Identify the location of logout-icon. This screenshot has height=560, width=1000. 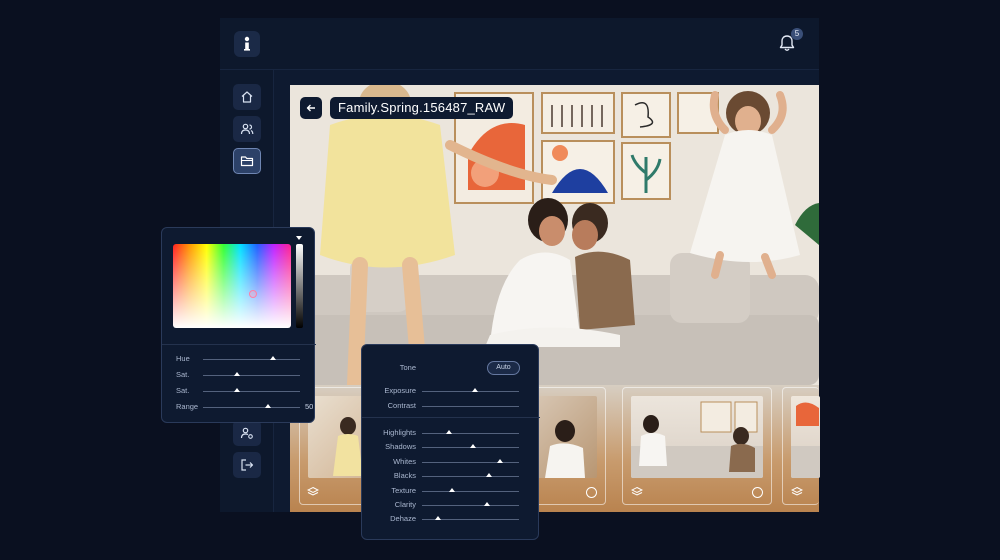
(247, 465).